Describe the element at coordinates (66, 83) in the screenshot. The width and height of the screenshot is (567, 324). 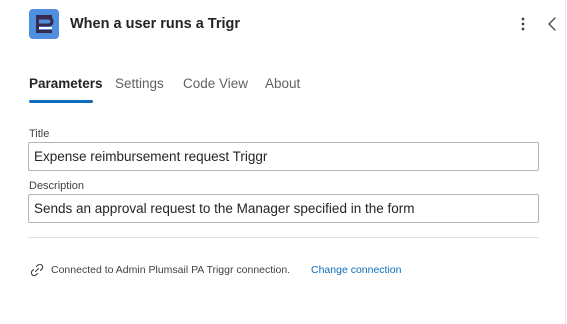
I see `tab-parameters: Parameters` at that location.